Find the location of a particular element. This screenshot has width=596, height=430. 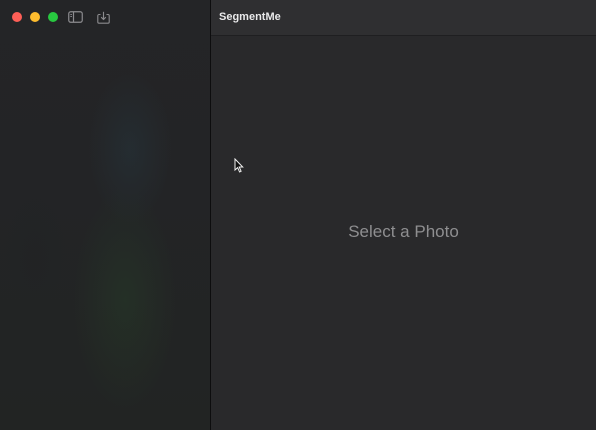

window-title: SegmentMe is located at coordinates (250, 17).